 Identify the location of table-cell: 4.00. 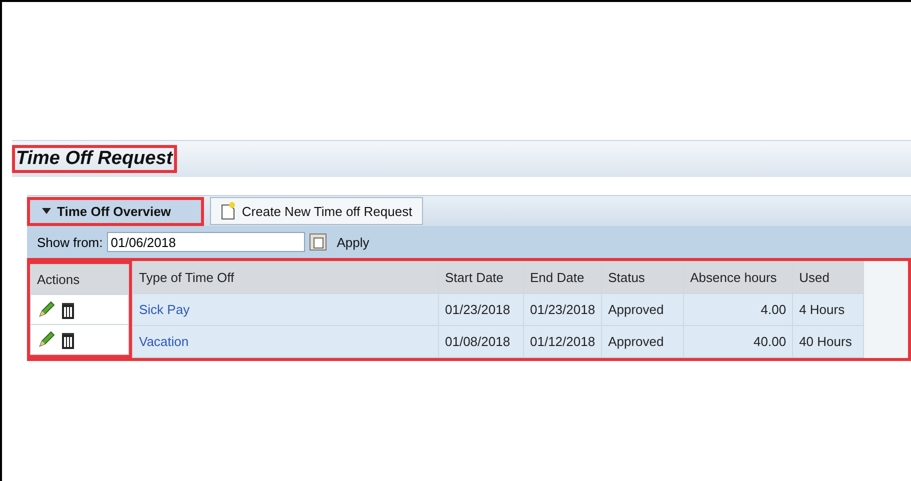
(738, 310).